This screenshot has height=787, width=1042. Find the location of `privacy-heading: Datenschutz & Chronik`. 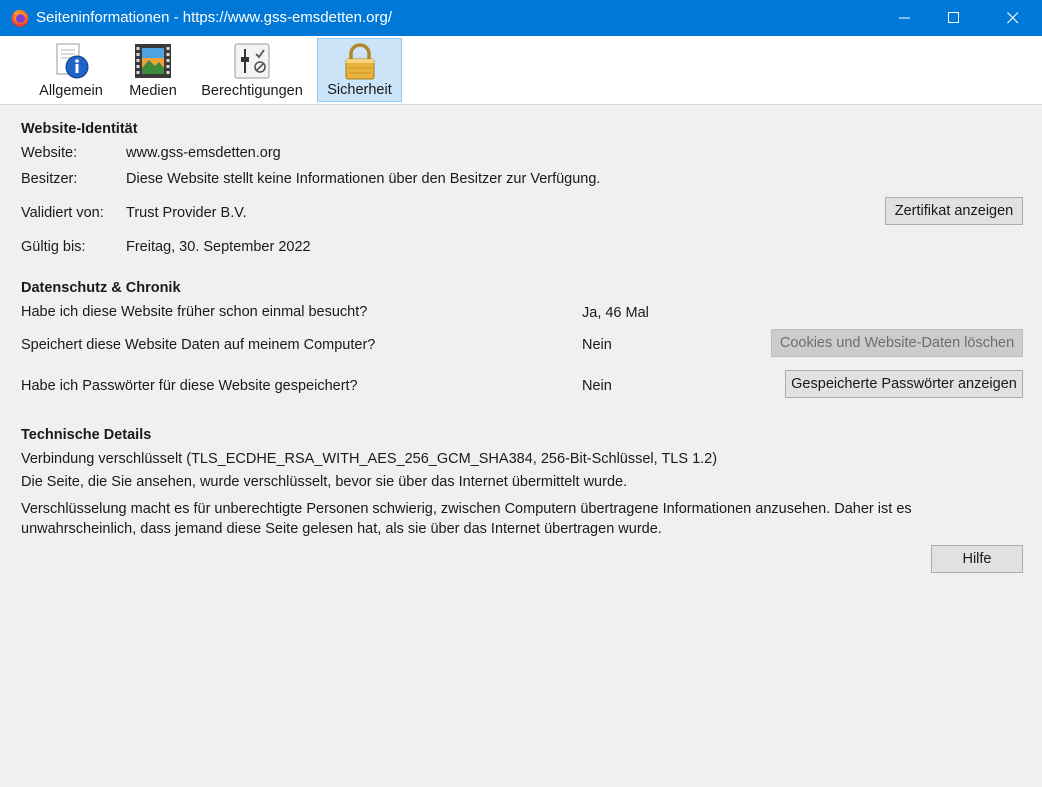

privacy-heading: Datenschutz & Chronik is located at coordinates (101, 288).